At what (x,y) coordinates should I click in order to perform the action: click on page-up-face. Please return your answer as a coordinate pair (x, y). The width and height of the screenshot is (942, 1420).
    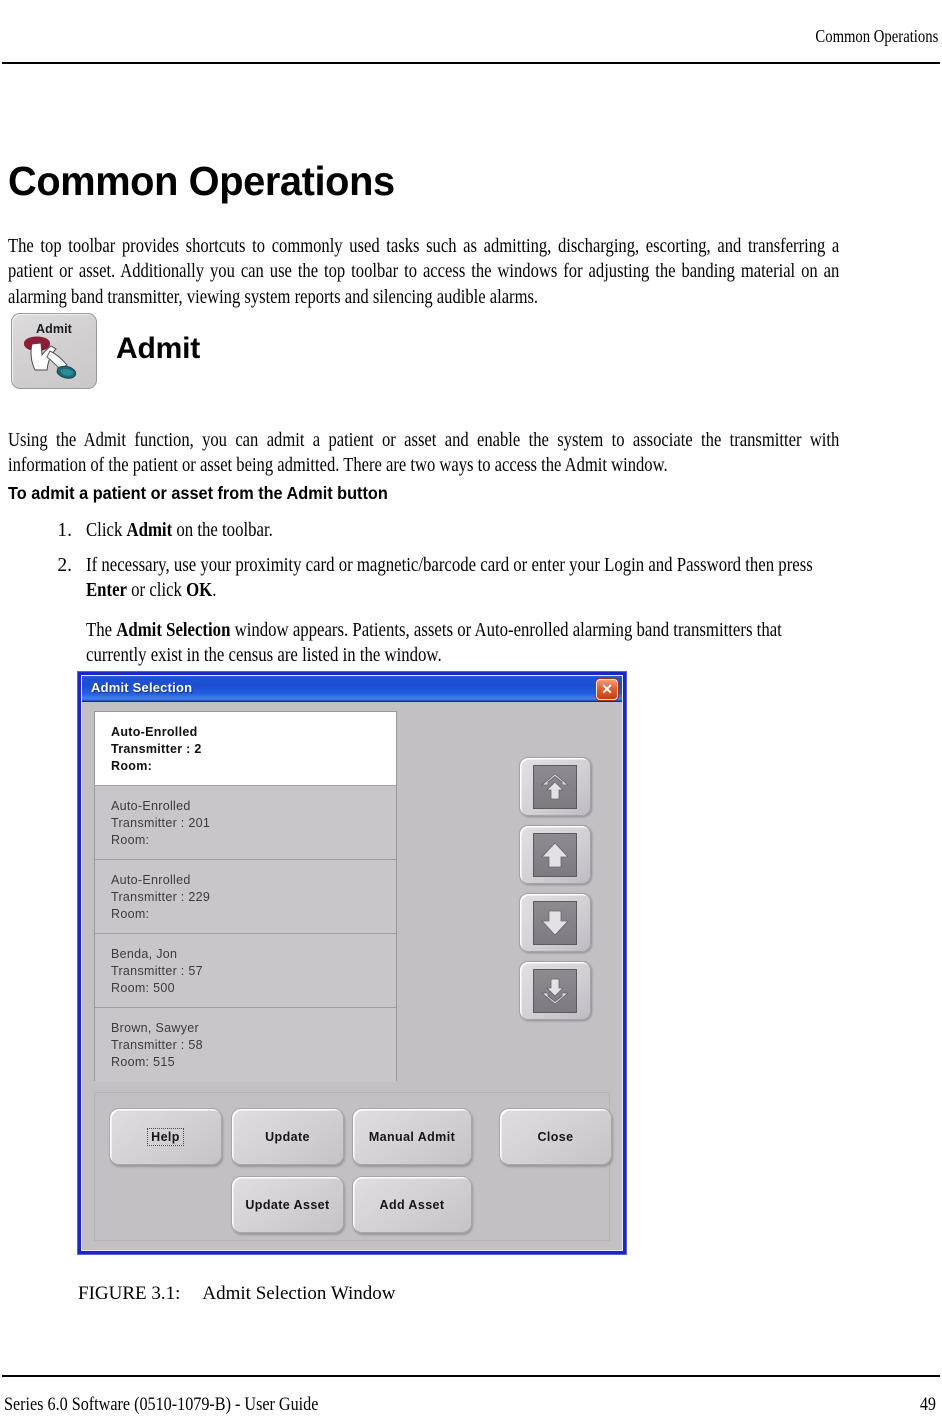
    Looking at the image, I should click on (555, 786).